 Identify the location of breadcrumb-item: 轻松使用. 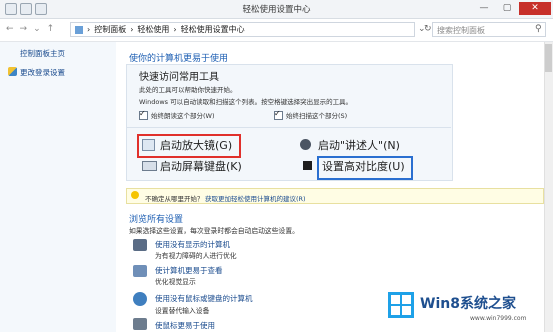
(153, 29).